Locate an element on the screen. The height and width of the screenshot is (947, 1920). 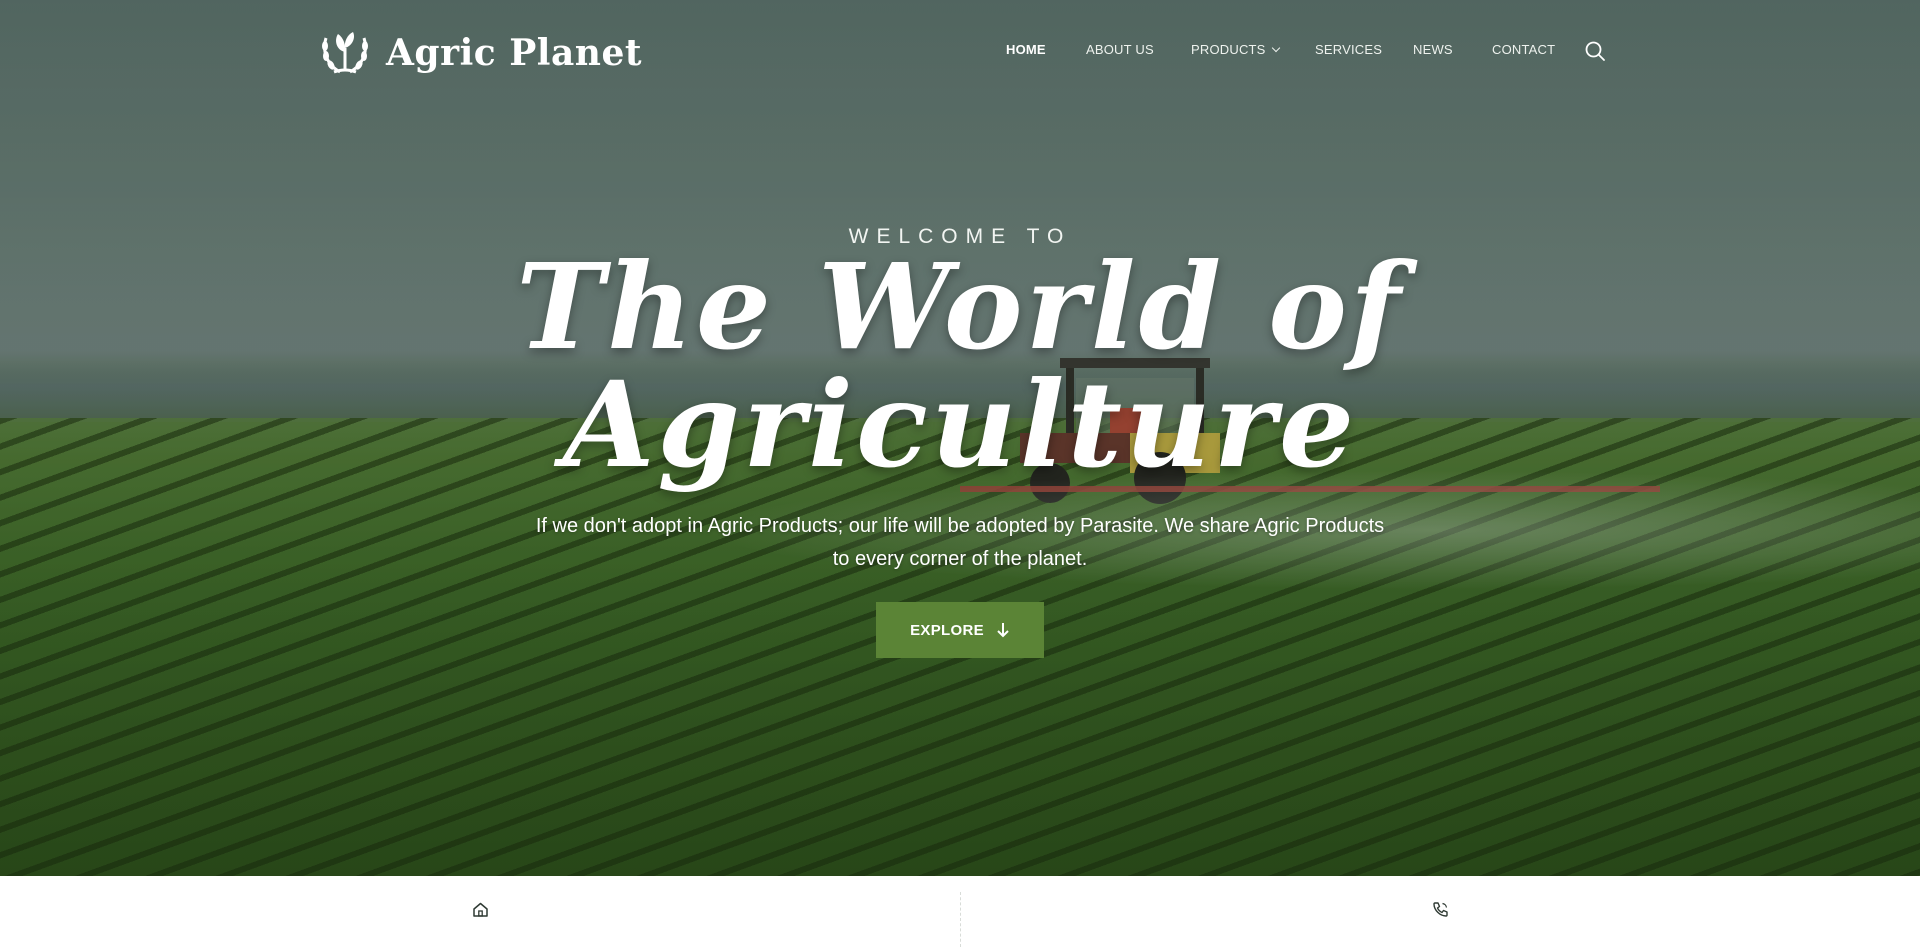
arrow-down-icon is located at coordinates (1003, 630).